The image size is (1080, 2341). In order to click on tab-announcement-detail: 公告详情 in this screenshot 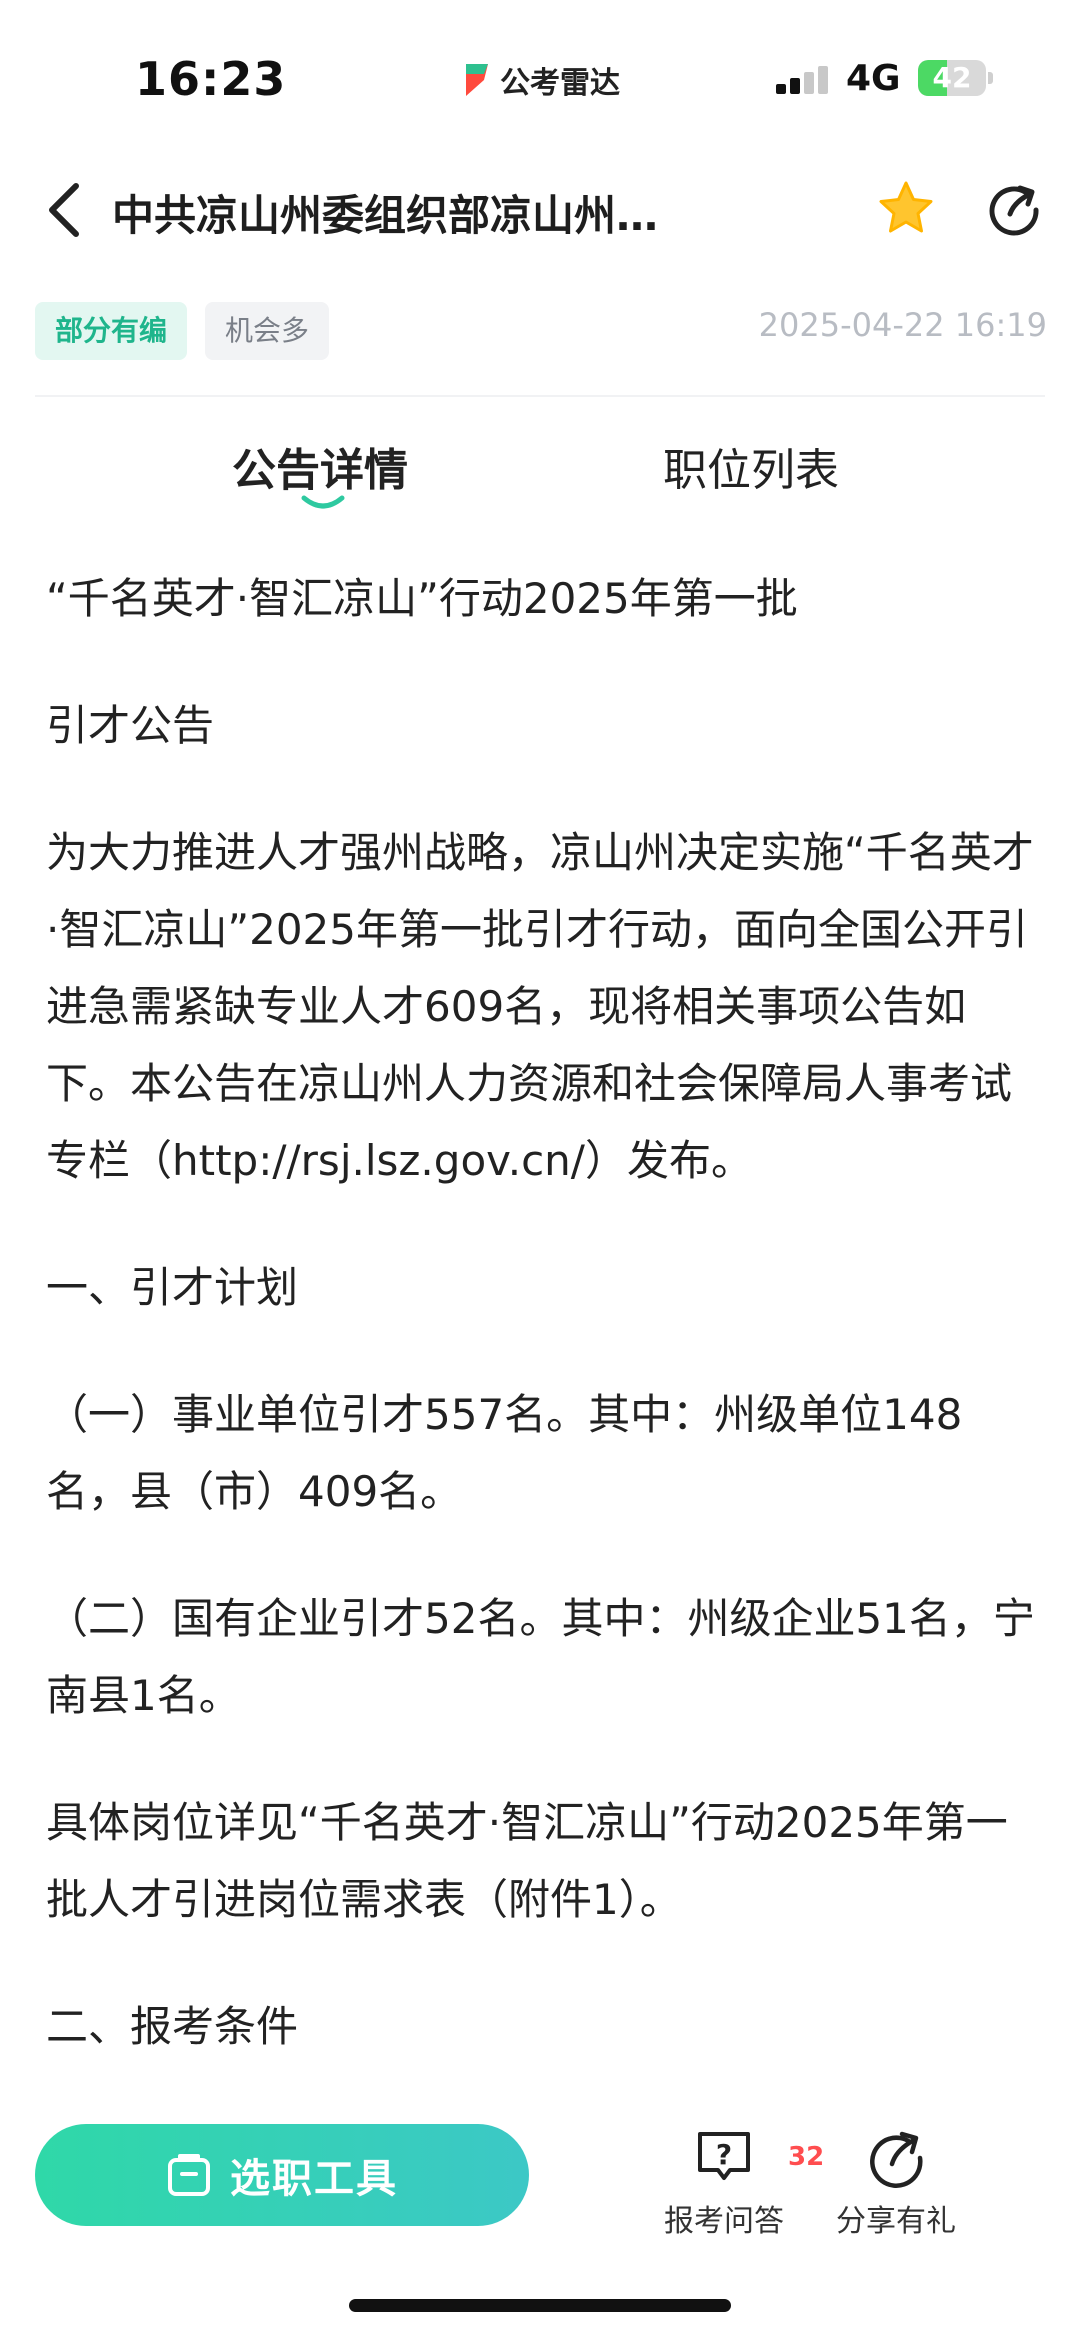, I will do `click(320, 466)`.